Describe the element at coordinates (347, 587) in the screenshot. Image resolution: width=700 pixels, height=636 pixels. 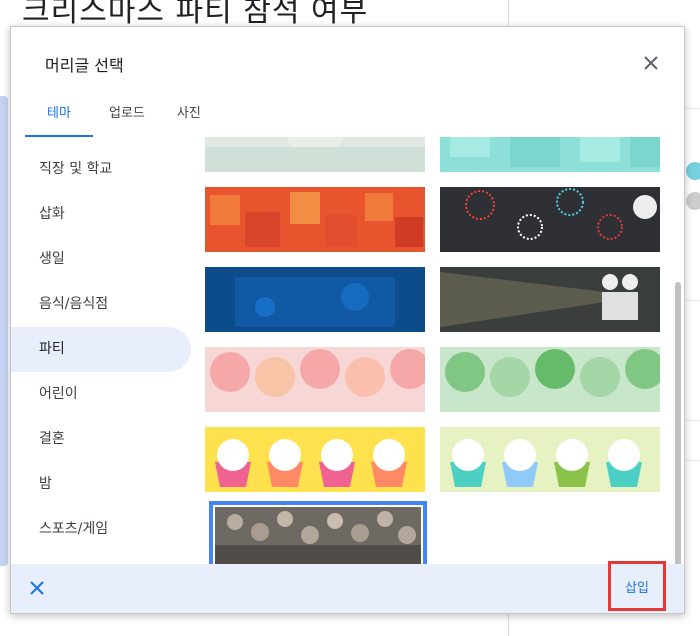
I see `dialog-footer: 삽입` at that location.